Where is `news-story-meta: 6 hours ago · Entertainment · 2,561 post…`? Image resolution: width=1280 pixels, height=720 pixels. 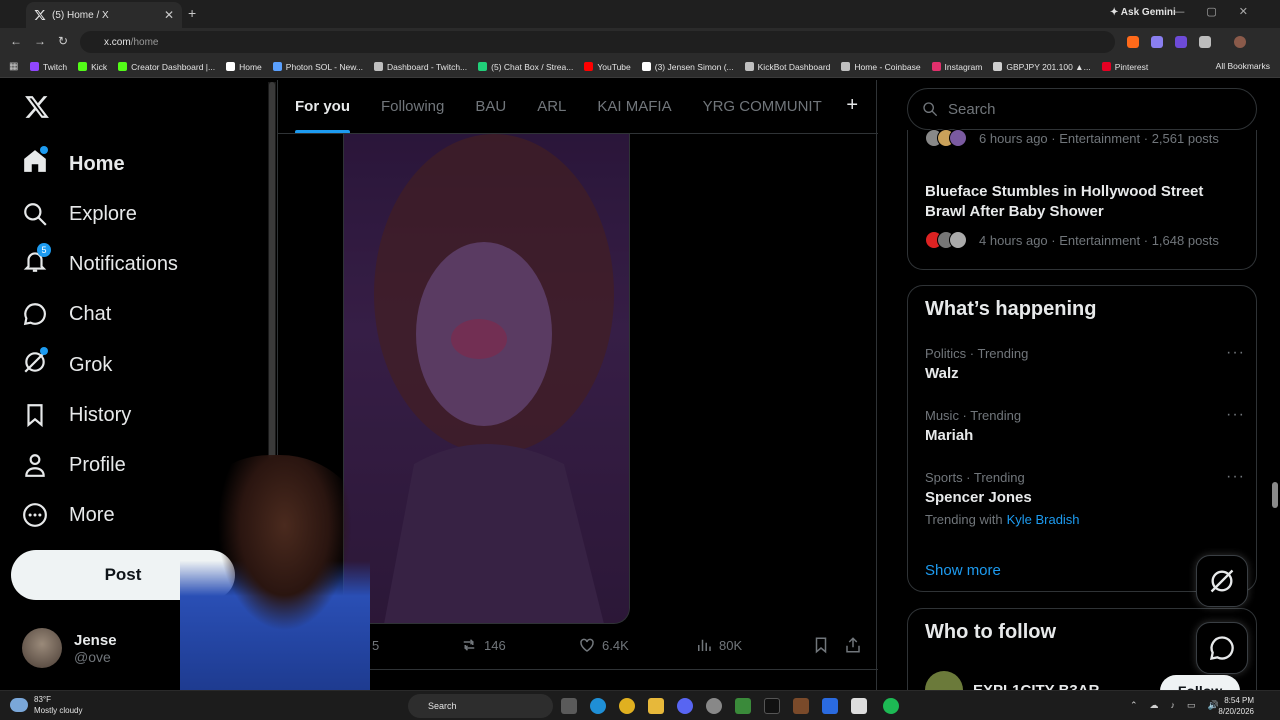
news-story-meta: 6 hours ago · Entertainment · 2,561 post… is located at coordinates (1072, 138).